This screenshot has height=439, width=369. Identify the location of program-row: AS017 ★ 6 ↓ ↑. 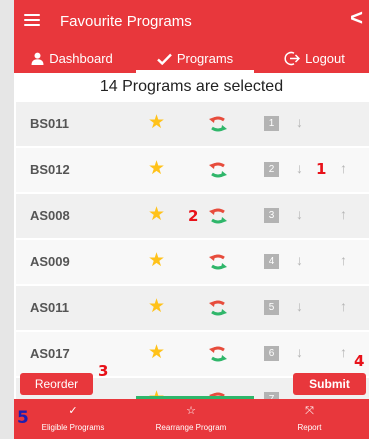
(192, 354).